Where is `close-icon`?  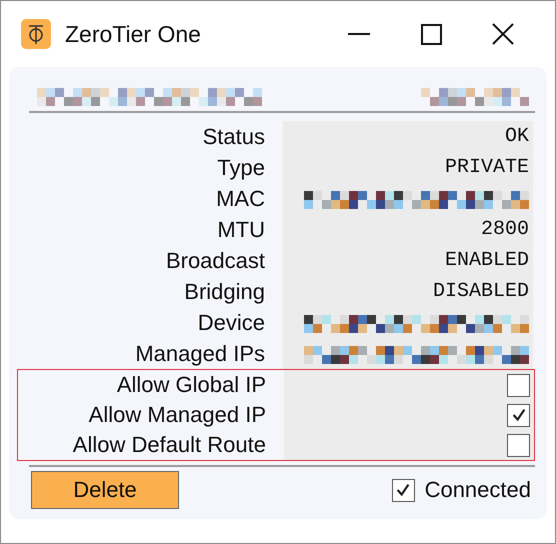 close-icon is located at coordinates (503, 34).